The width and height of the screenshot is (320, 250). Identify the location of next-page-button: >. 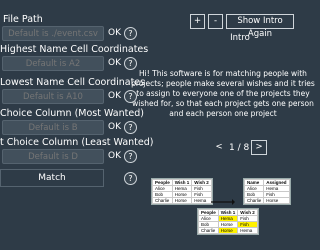
(259, 147).